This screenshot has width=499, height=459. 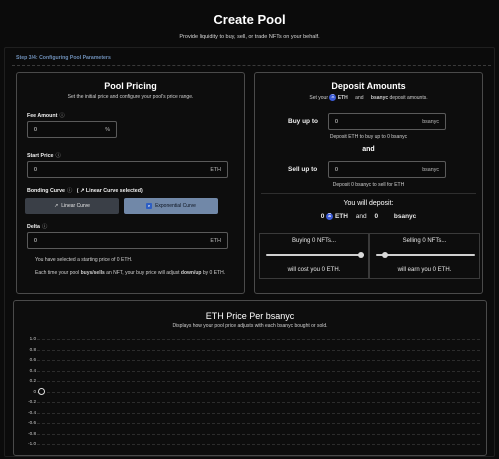 I want to click on sell-deposit-note: Deposit 0 bsanyc to sell for ETH, so click(x=368, y=185).